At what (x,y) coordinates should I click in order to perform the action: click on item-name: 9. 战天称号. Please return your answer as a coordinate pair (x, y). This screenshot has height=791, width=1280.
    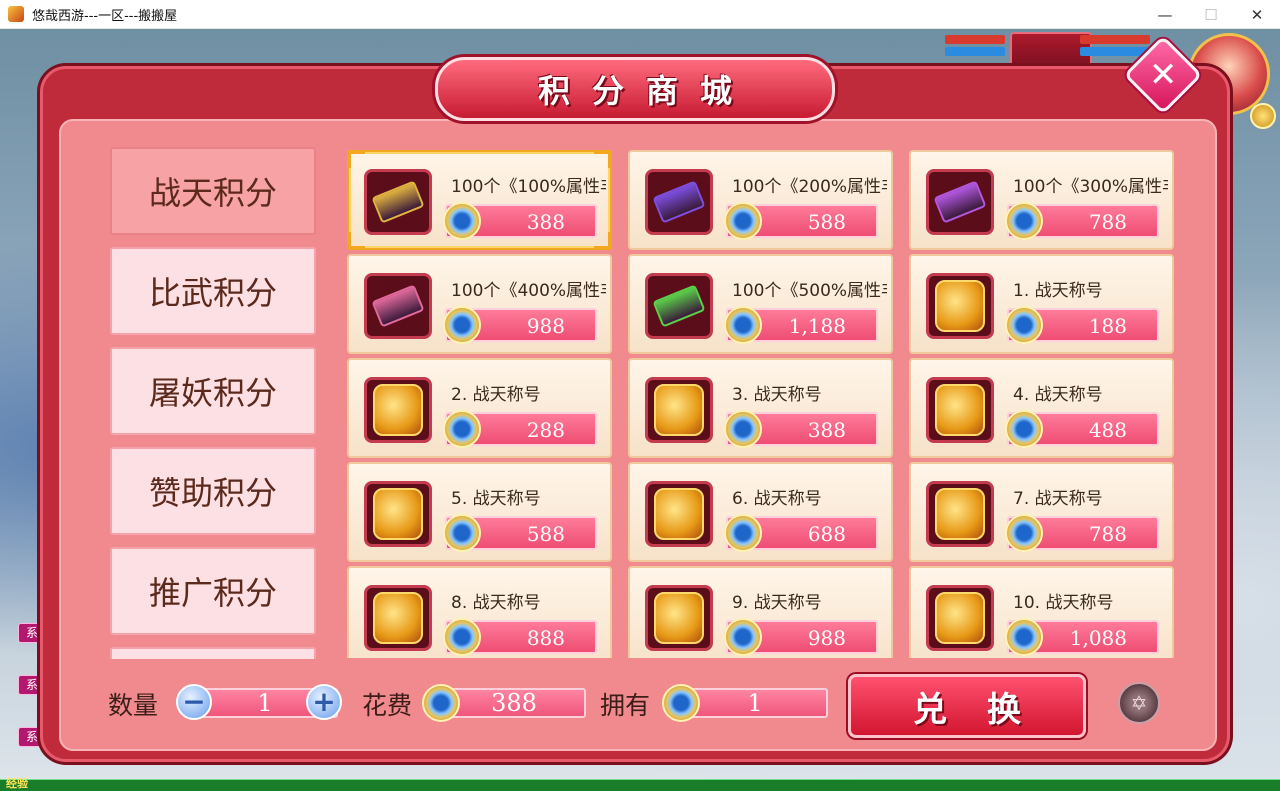
    Looking at the image, I should click on (777, 603).